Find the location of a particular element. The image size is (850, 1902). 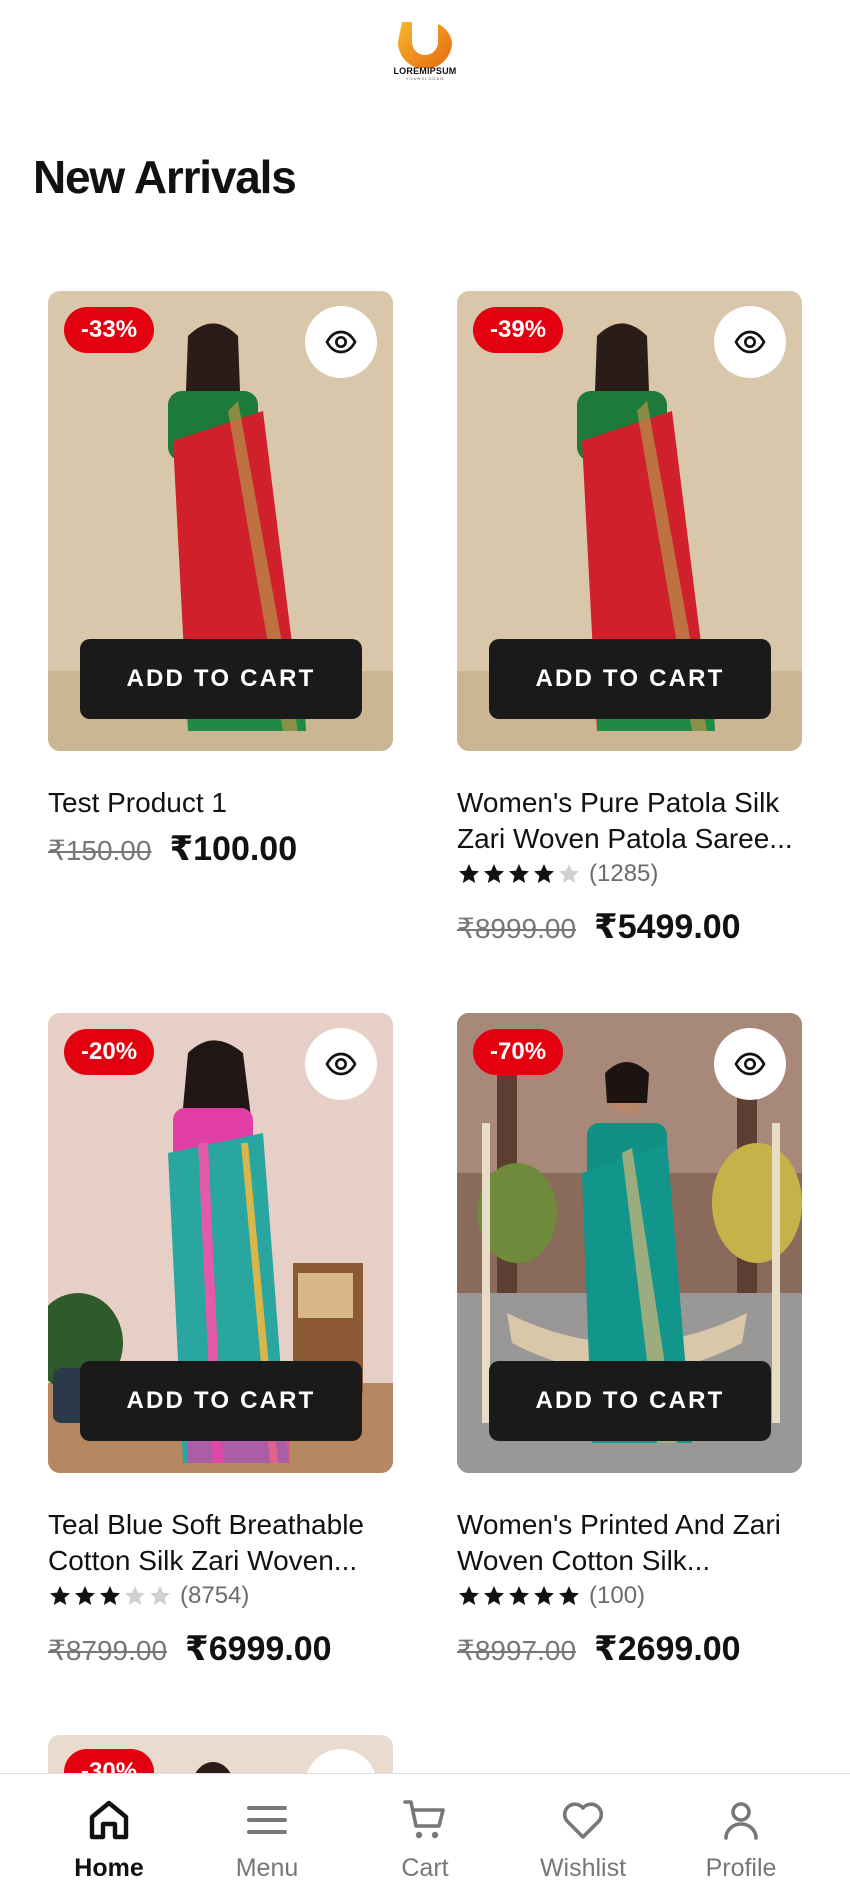

brand-logo: LOREMIPSUM YOURSLOGAN is located at coordinates (425, 55).